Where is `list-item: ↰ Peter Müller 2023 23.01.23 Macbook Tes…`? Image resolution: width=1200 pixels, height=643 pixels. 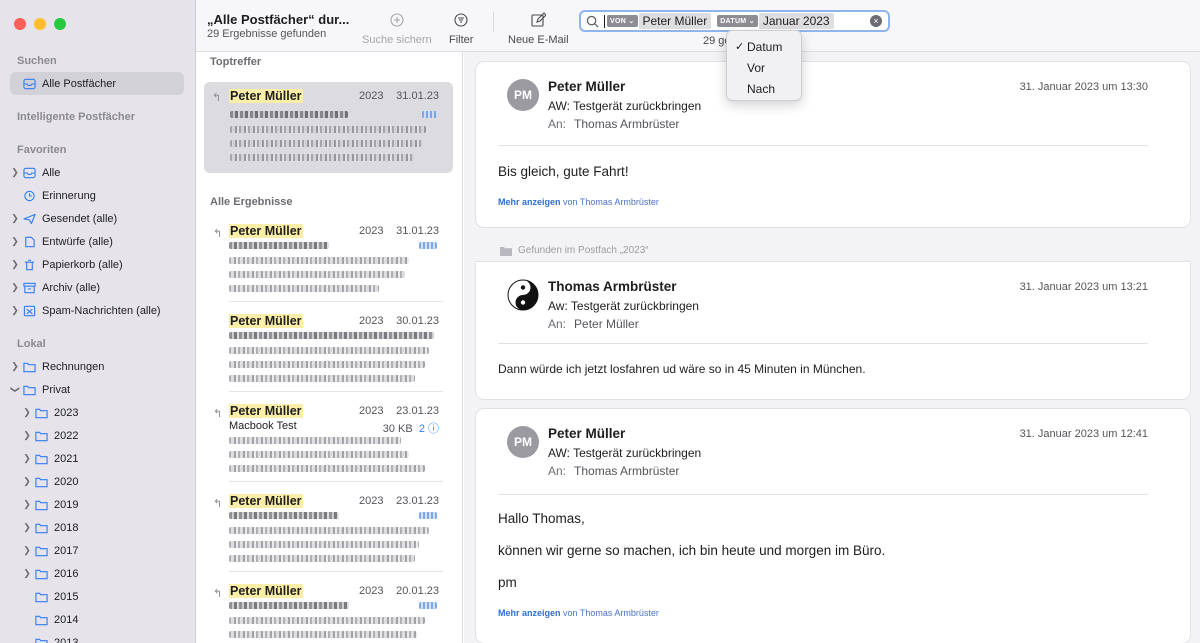 list-item: ↰ Peter Müller 2023 23.01.23 Macbook Tes… is located at coordinates (326, 445).